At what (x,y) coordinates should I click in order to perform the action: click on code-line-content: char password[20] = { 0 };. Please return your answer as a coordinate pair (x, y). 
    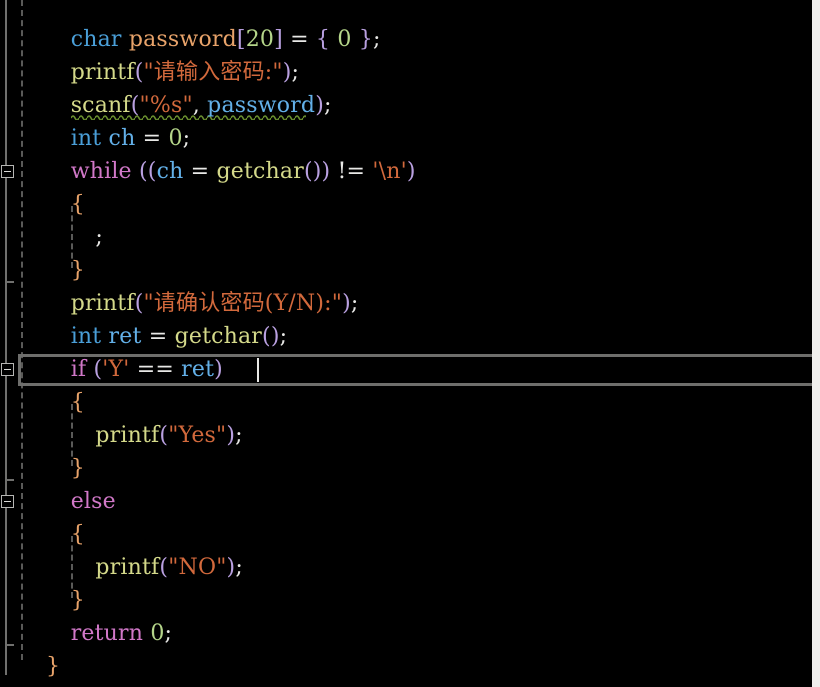
    Looking at the image, I should click on (190, 39).